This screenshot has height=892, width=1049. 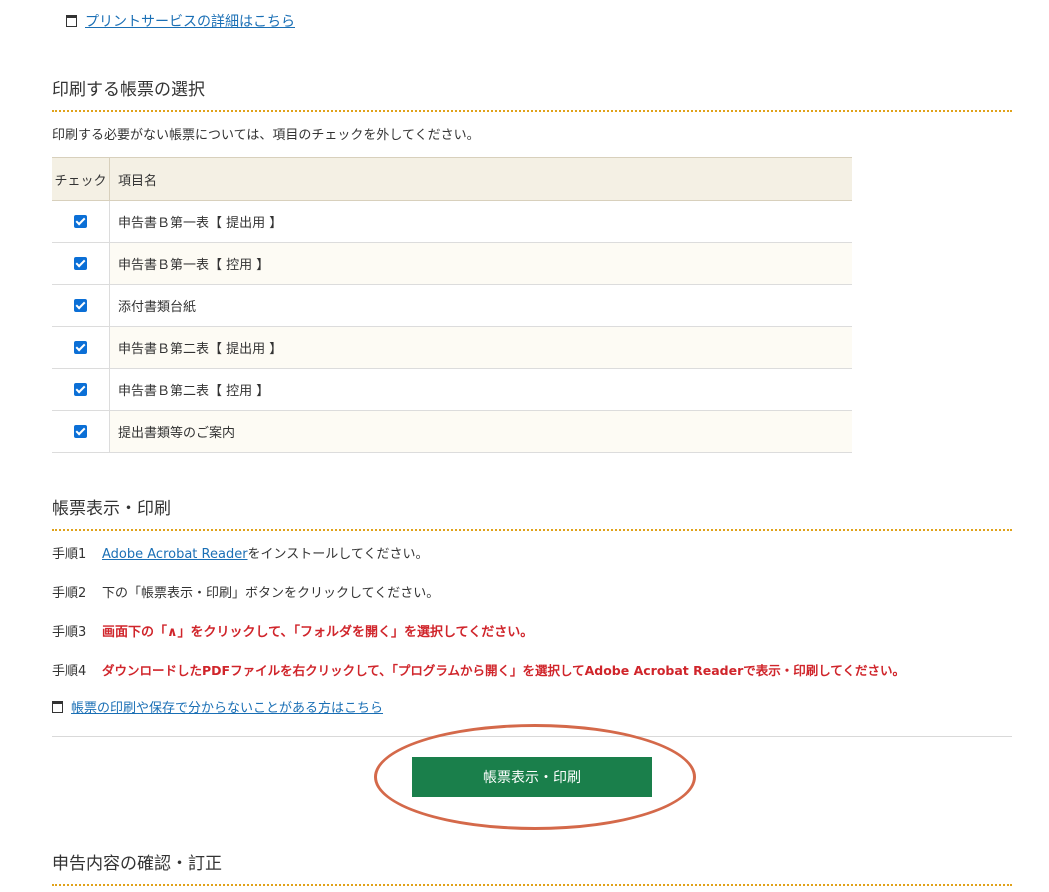 I want to click on step-text: 下の「帳票表示・印刷」ボタンをクリックしてください。, so click(x=271, y=593).